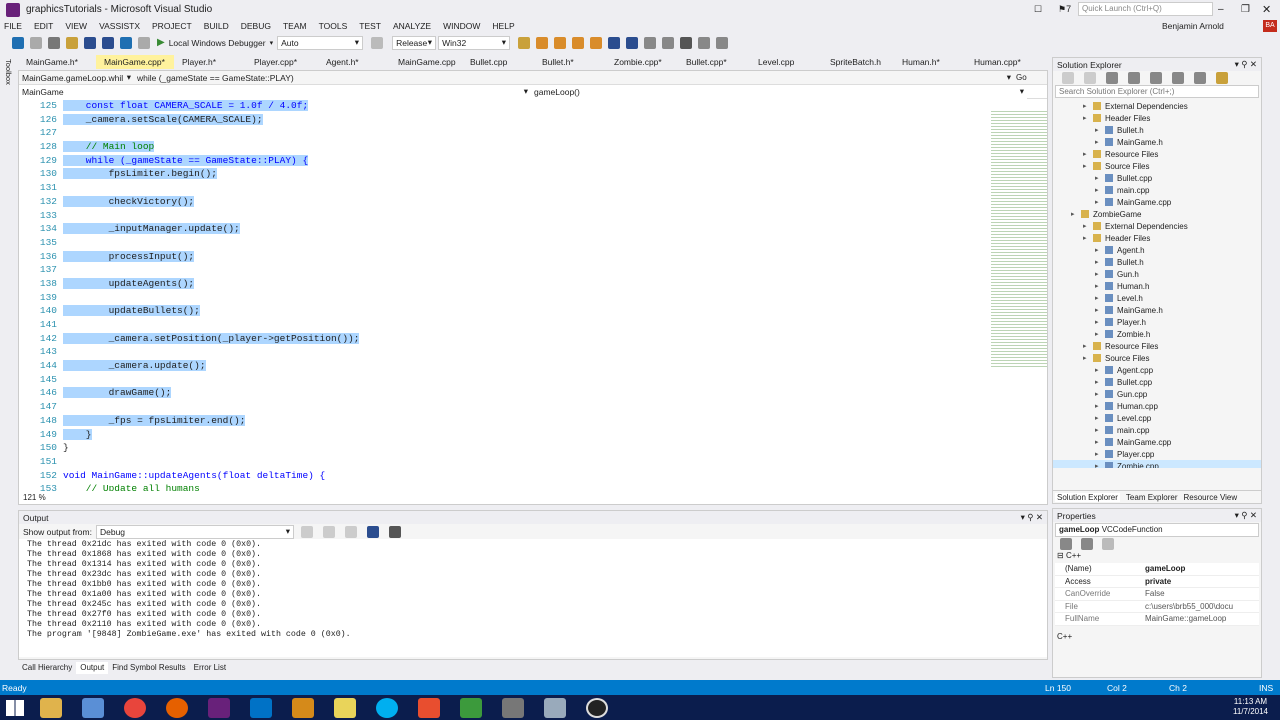 This screenshot has height=720, width=1280. I want to click on find-message-icon, so click(306, 531).